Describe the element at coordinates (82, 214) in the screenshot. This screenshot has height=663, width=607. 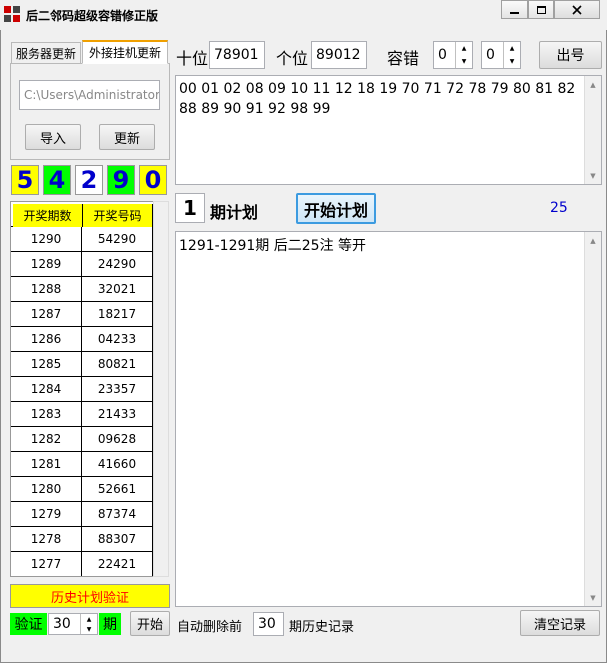
I see `table-header-row: 开奖期数 开奖号码` at that location.